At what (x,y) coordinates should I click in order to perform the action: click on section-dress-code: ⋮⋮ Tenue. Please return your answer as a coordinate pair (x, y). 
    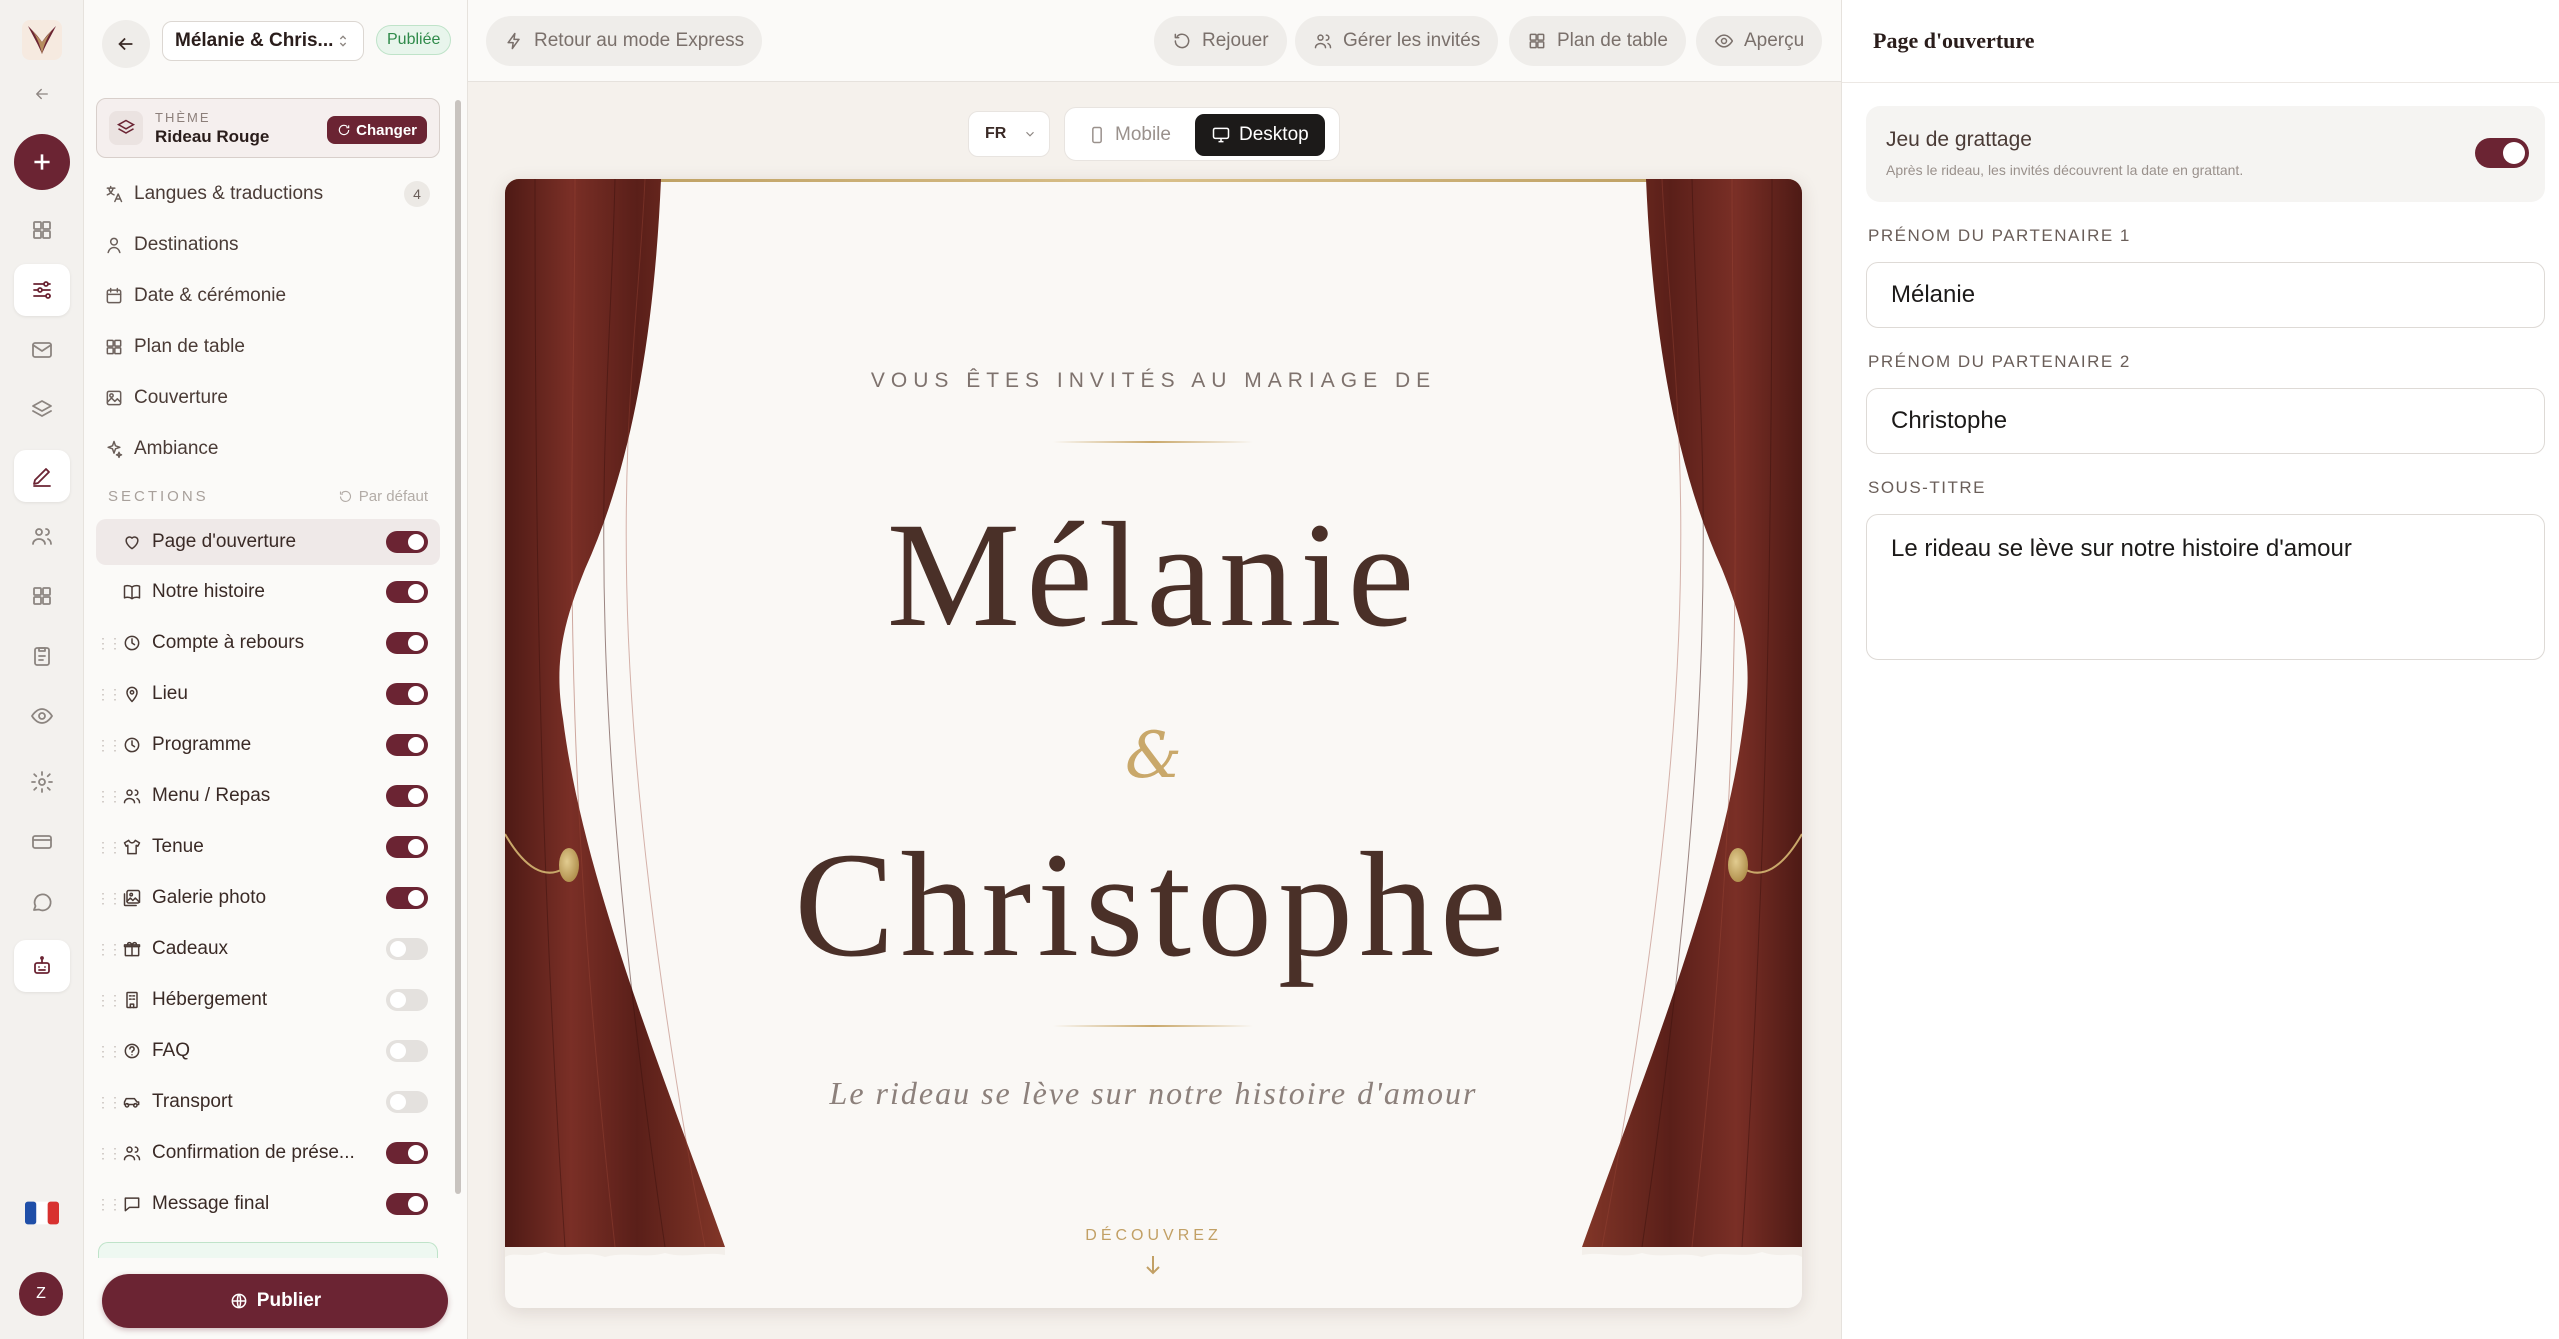
    Looking at the image, I should click on (268, 847).